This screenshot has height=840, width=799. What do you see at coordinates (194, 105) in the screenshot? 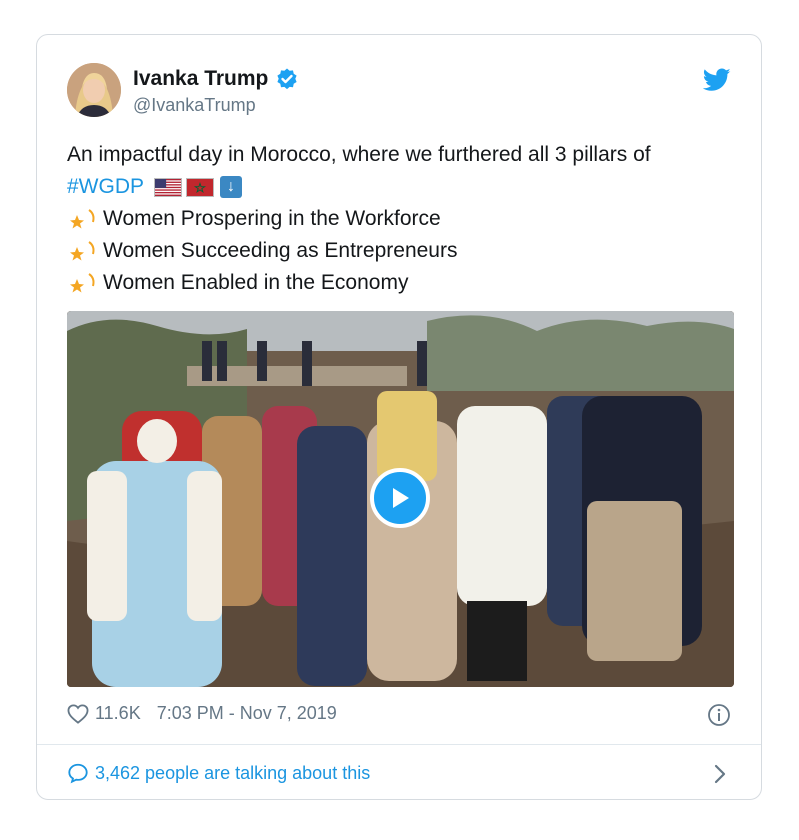
I see `author-handle: @IvankaTrump` at bounding box center [194, 105].